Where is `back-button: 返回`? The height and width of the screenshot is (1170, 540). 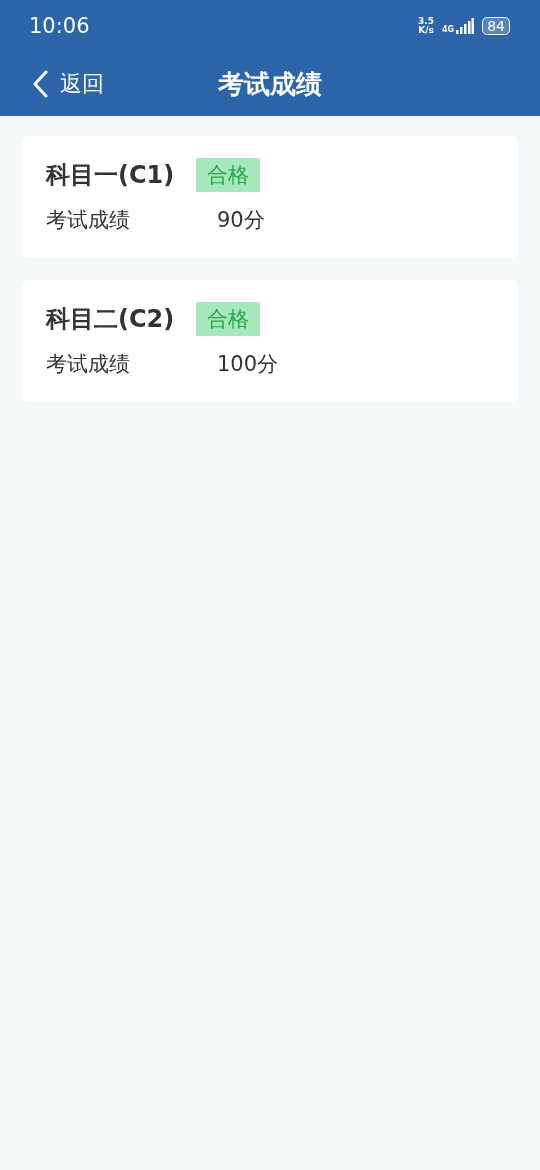
back-button: 返回 is located at coordinates (68, 84).